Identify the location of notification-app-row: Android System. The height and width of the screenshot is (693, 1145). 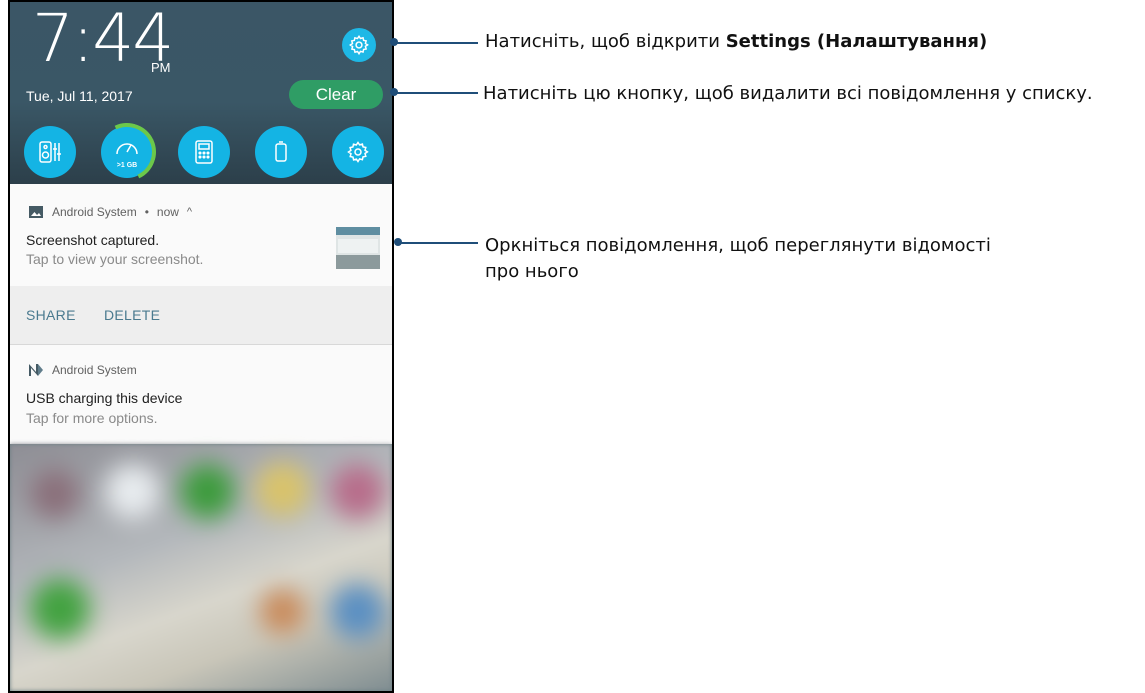
(82, 370).